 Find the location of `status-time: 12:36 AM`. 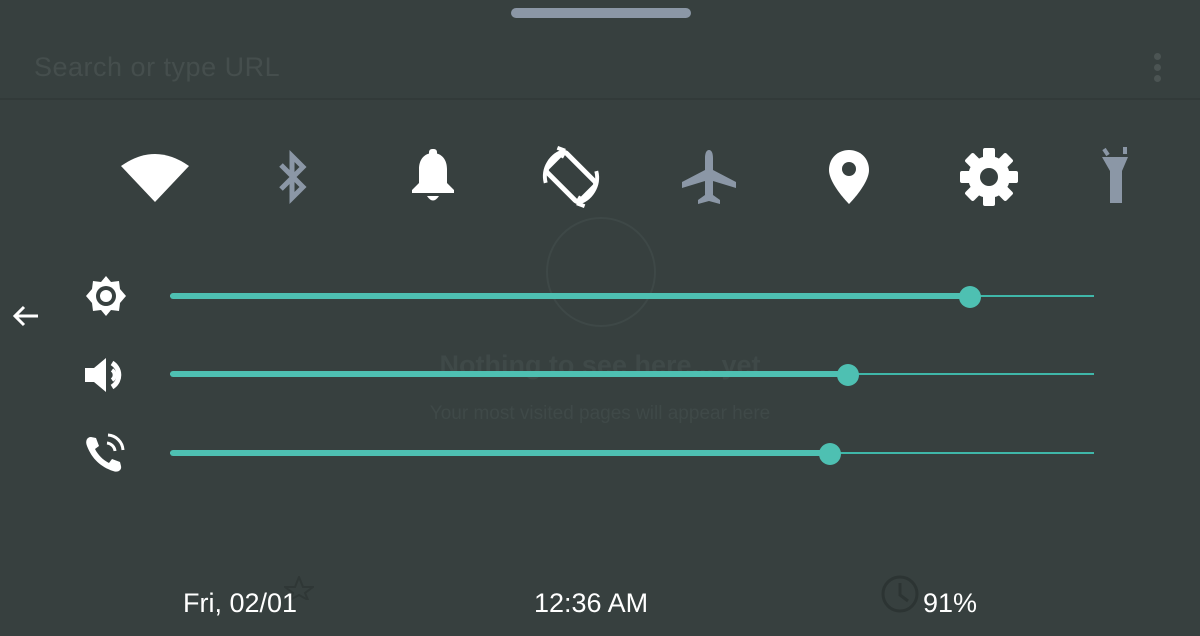

status-time: 12:36 AM is located at coordinates (591, 603).